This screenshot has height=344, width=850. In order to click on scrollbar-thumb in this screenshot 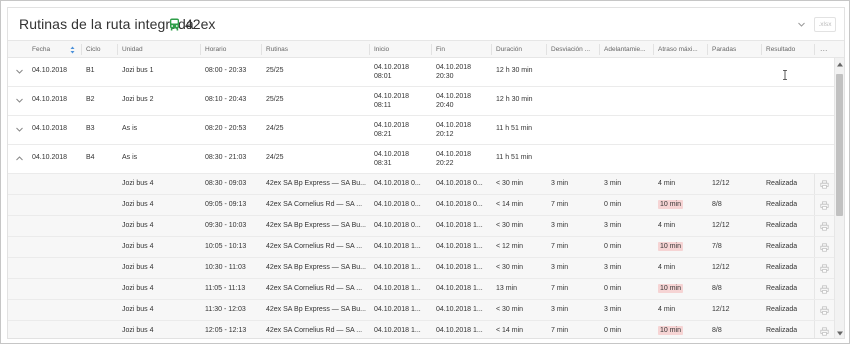, I will do `click(839, 145)`.